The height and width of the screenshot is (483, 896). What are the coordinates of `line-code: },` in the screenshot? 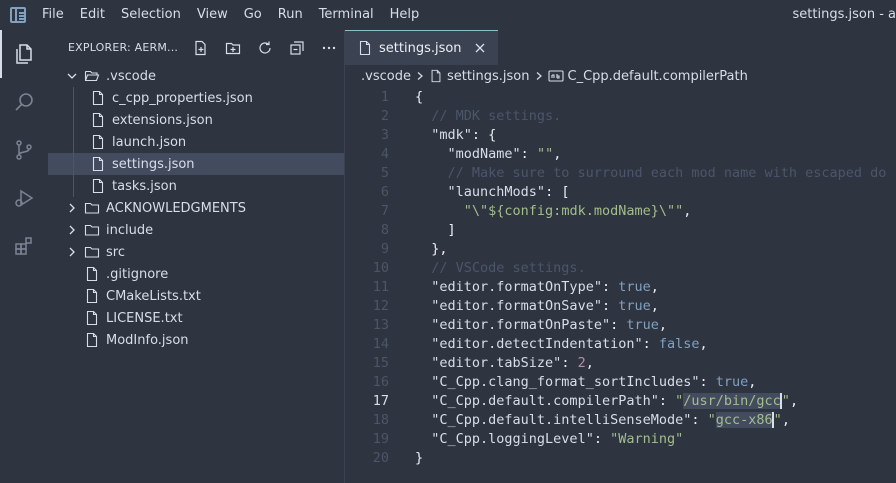 It's located at (431, 249).